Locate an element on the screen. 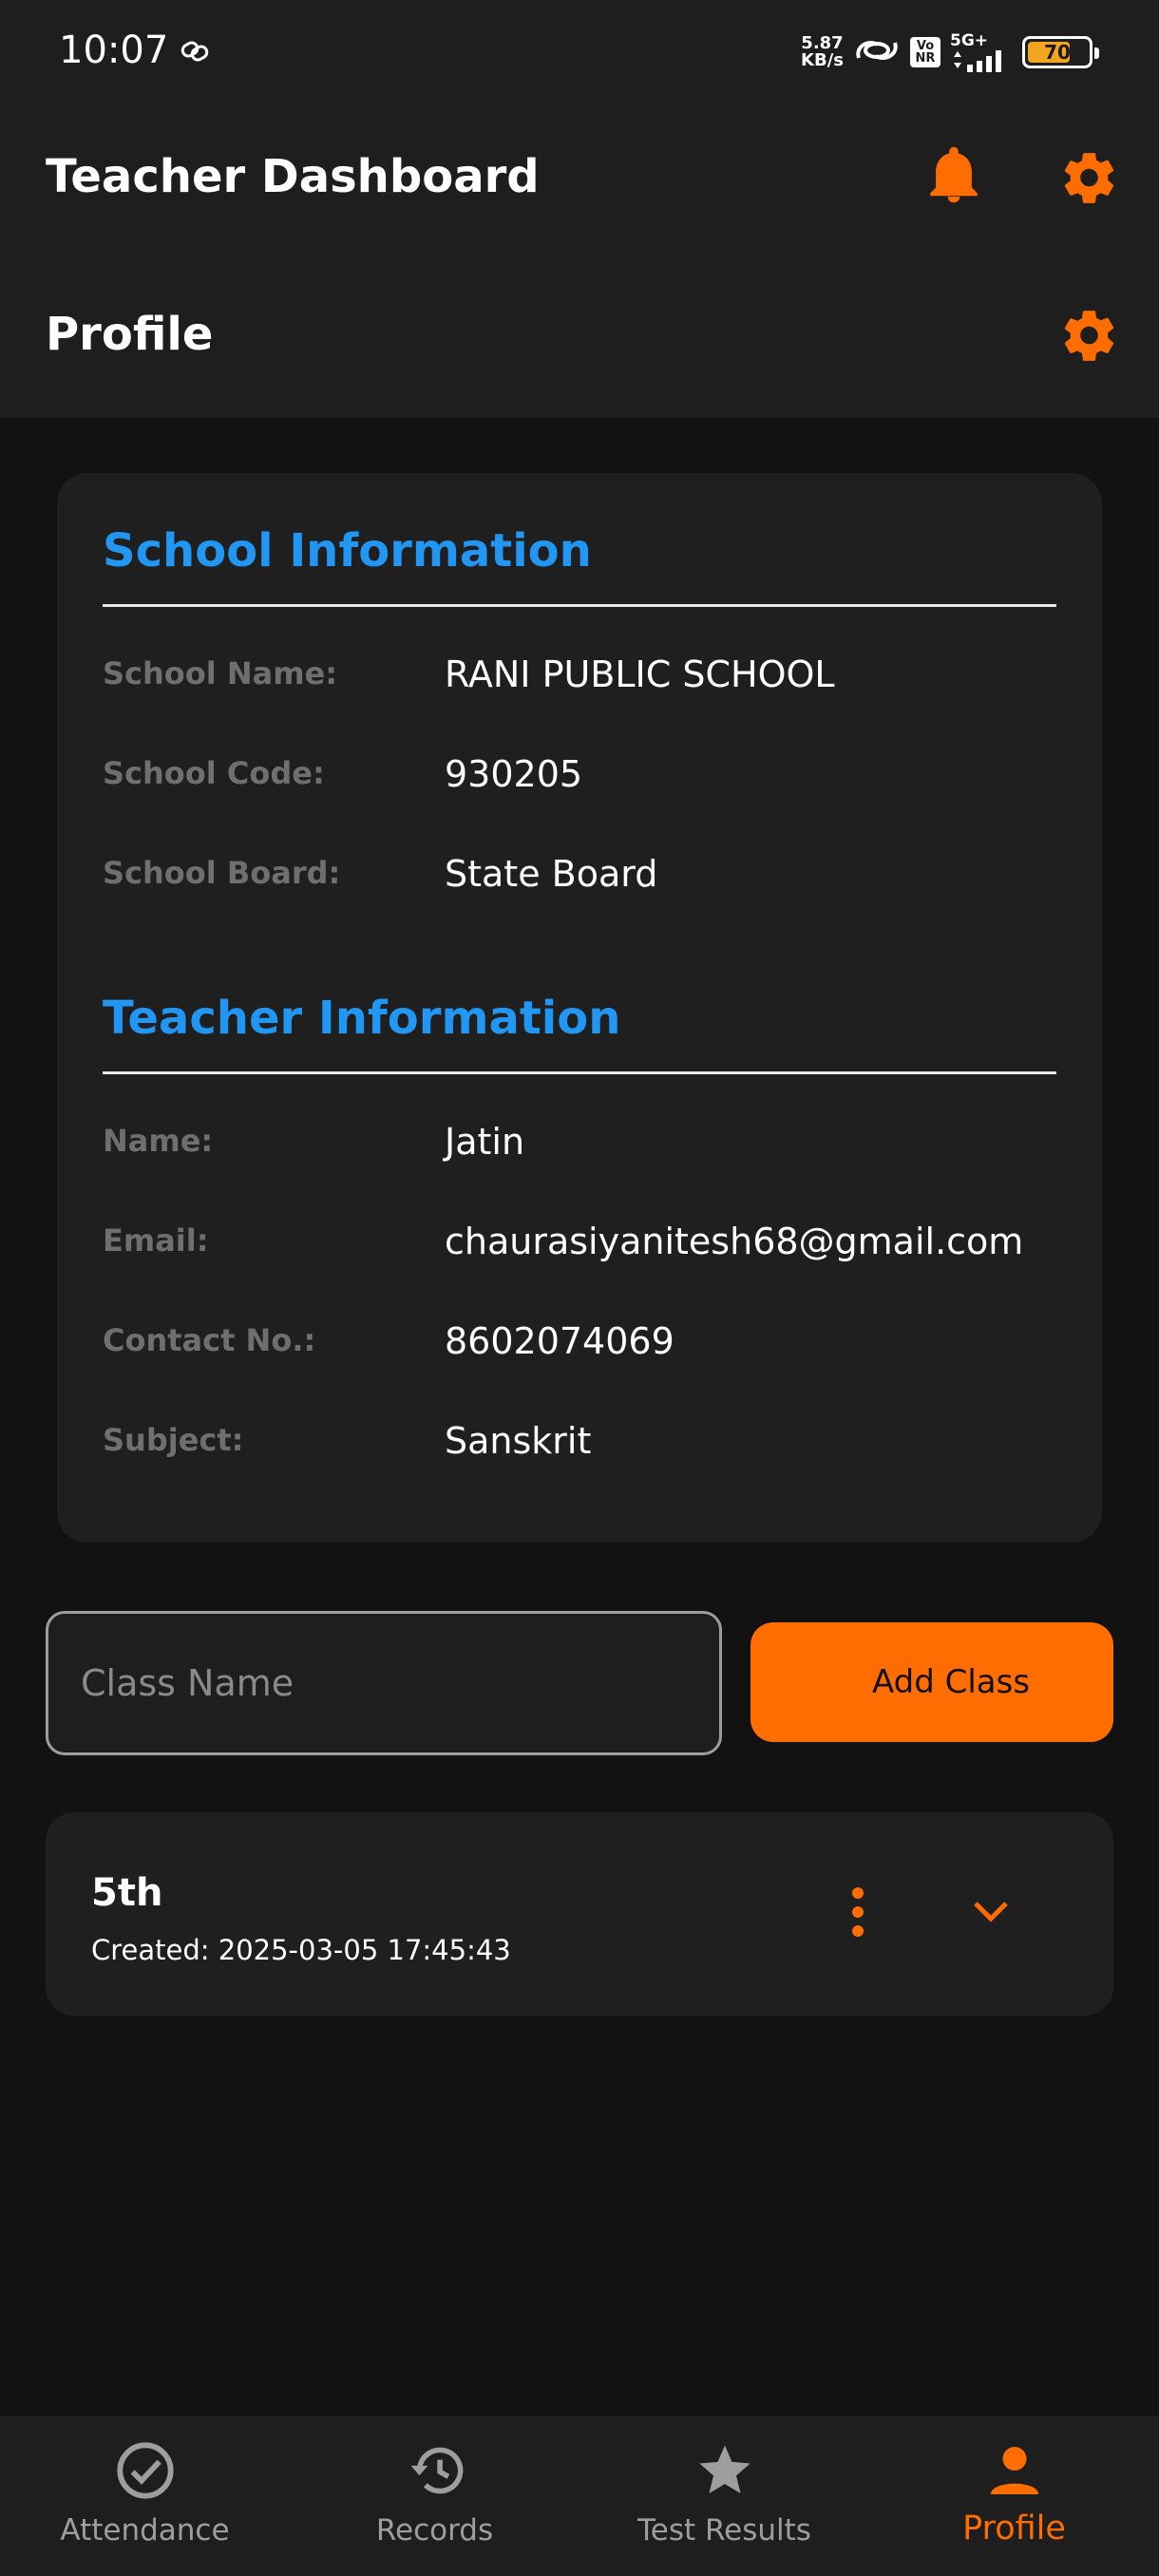 This screenshot has width=1159, height=2576. teacher-name-value: Jatin is located at coordinates (485, 1142).